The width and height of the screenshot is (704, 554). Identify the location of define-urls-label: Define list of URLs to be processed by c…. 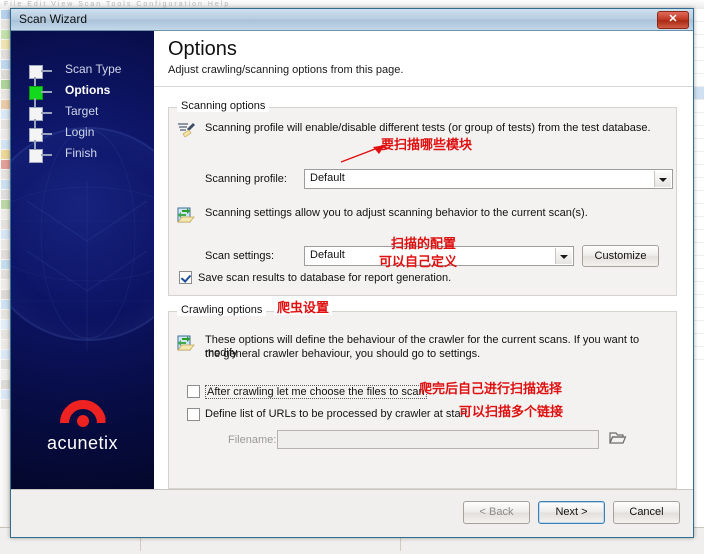
(336, 414).